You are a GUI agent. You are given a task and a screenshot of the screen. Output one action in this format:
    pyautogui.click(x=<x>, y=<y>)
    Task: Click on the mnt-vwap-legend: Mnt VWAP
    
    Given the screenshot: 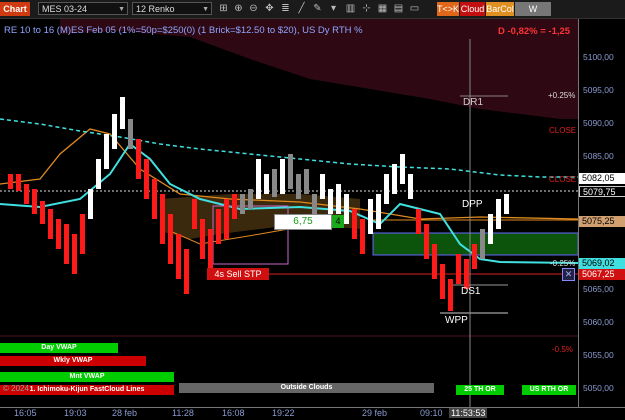 What is the action you would take?
    pyautogui.click(x=87, y=377)
    